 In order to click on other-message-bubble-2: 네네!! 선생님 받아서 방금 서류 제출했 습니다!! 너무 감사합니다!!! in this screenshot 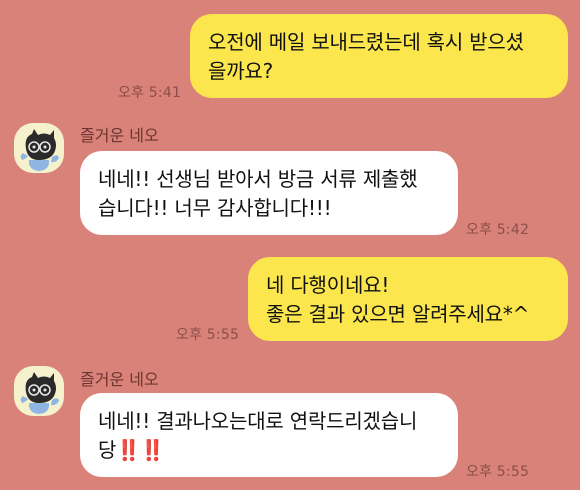, I will do `click(269, 193)`.